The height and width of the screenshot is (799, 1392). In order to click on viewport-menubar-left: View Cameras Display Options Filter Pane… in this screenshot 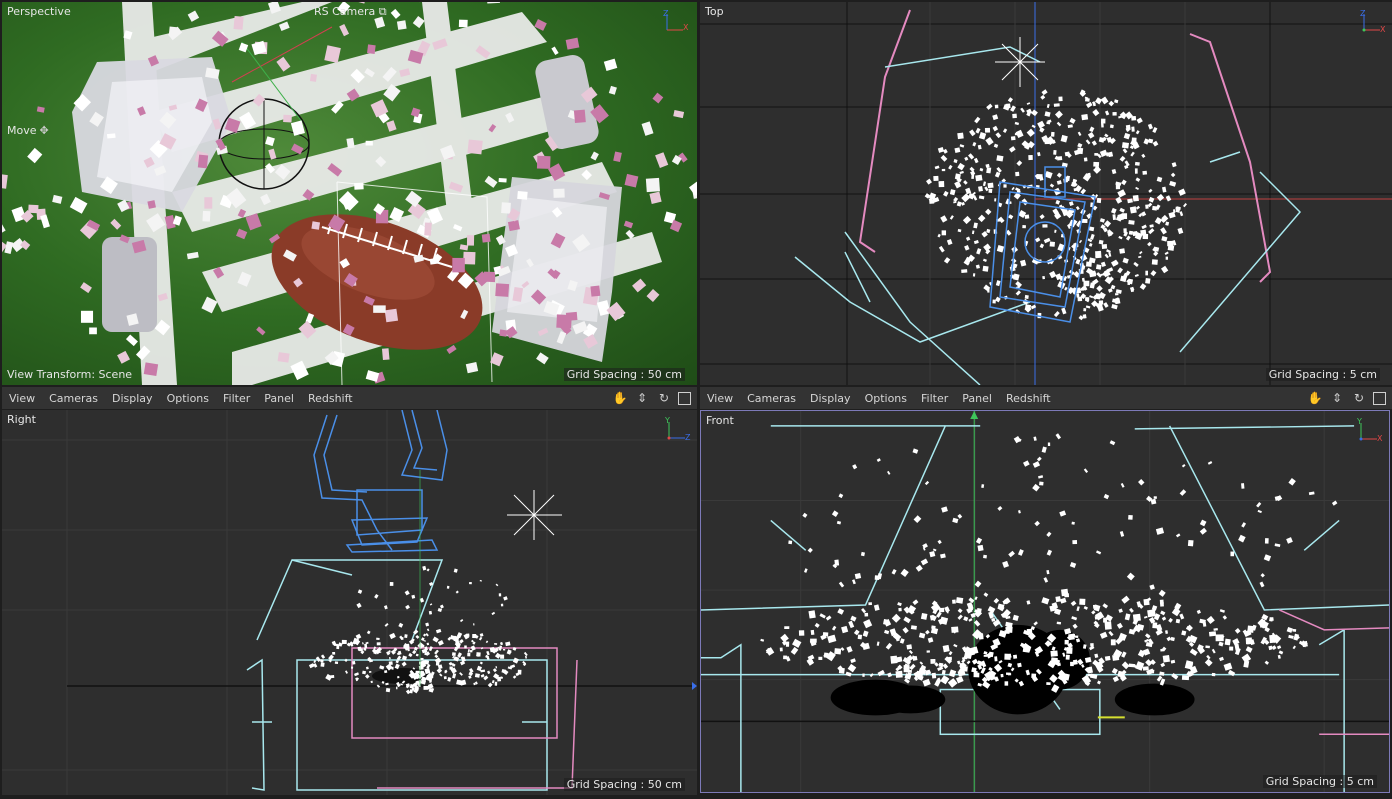, I will do `click(349, 398)`.